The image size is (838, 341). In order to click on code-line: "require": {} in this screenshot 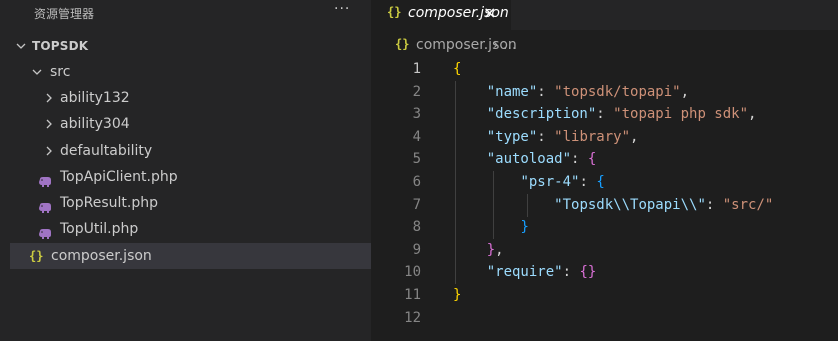, I will do `click(525, 272)`.